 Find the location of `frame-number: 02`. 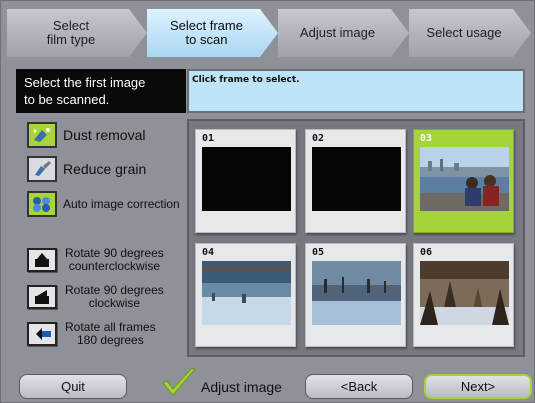

frame-number: 02 is located at coordinates (318, 138).